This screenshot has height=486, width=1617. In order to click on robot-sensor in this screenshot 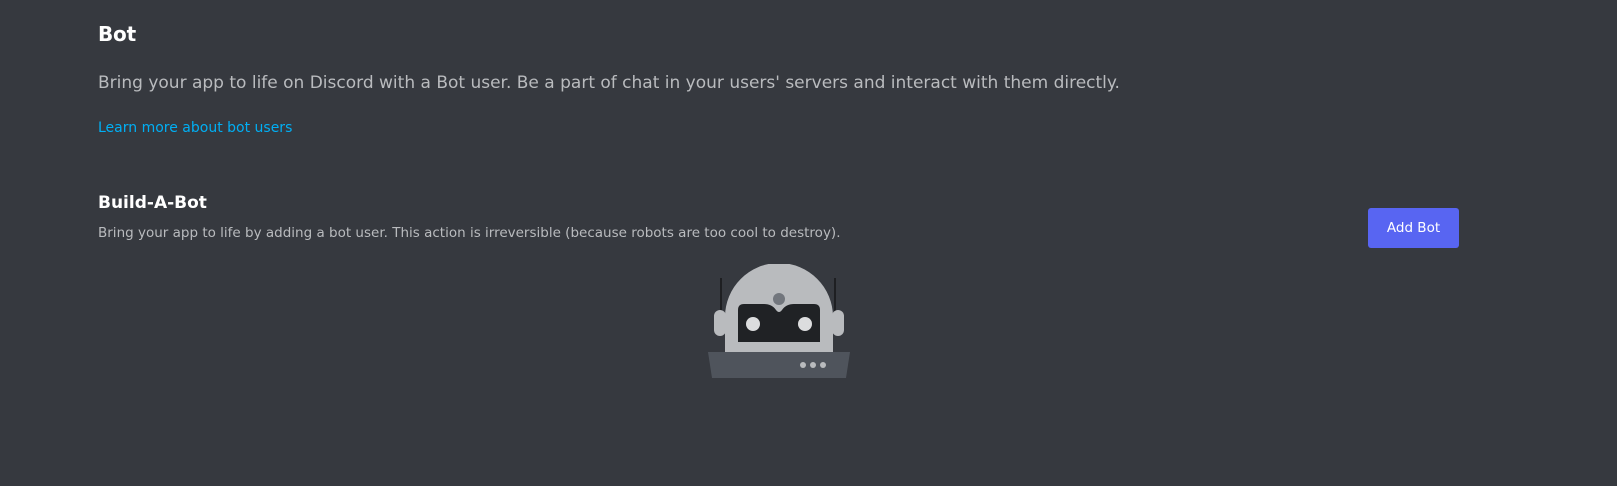, I will do `click(779, 299)`.